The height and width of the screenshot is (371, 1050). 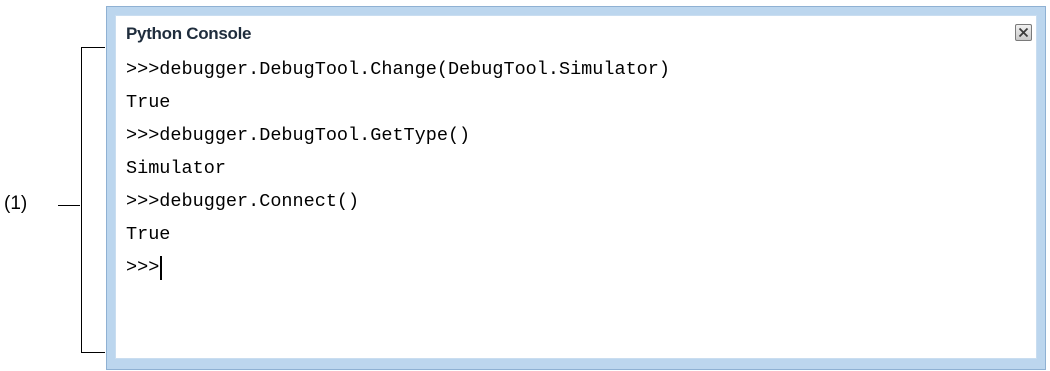 What do you see at coordinates (69, 205) in the screenshot?
I see `callout-leader-line` at bounding box center [69, 205].